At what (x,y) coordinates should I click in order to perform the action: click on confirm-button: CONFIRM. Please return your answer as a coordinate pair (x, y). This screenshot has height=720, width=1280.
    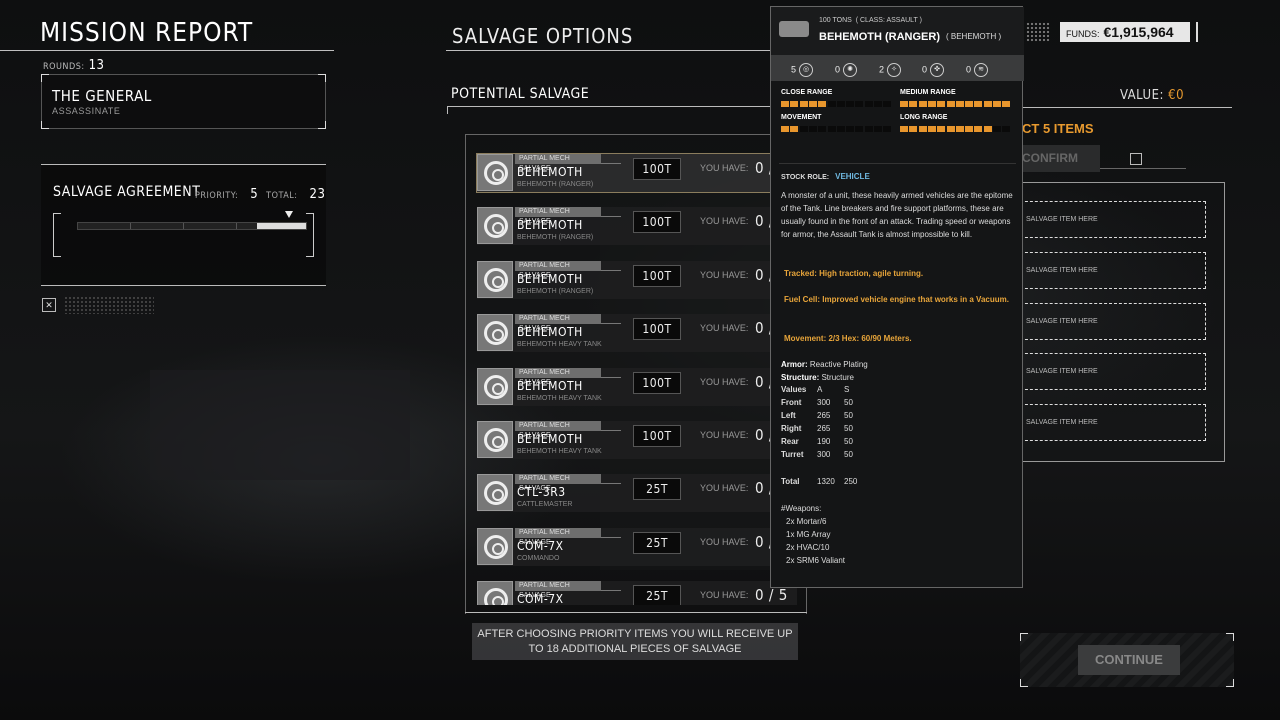
    Looking at the image, I should click on (1060, 158).